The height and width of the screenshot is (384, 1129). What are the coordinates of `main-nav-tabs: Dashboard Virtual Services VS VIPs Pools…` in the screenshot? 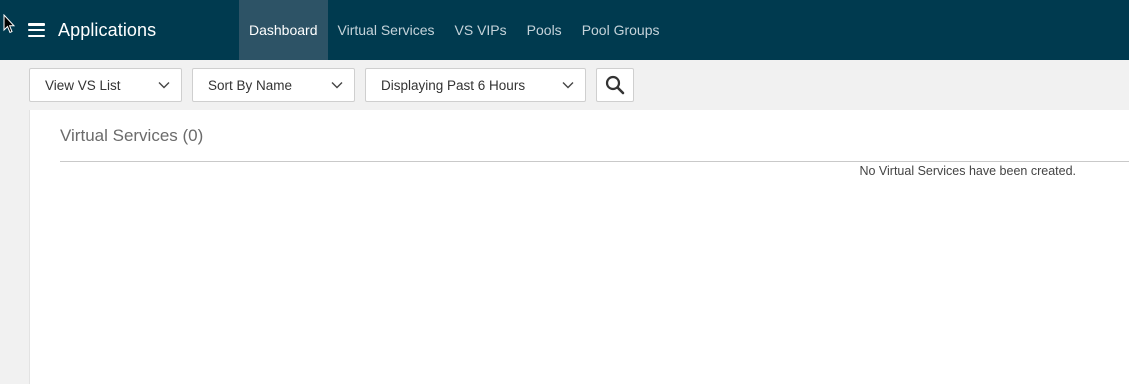 It's located at (454, 30).